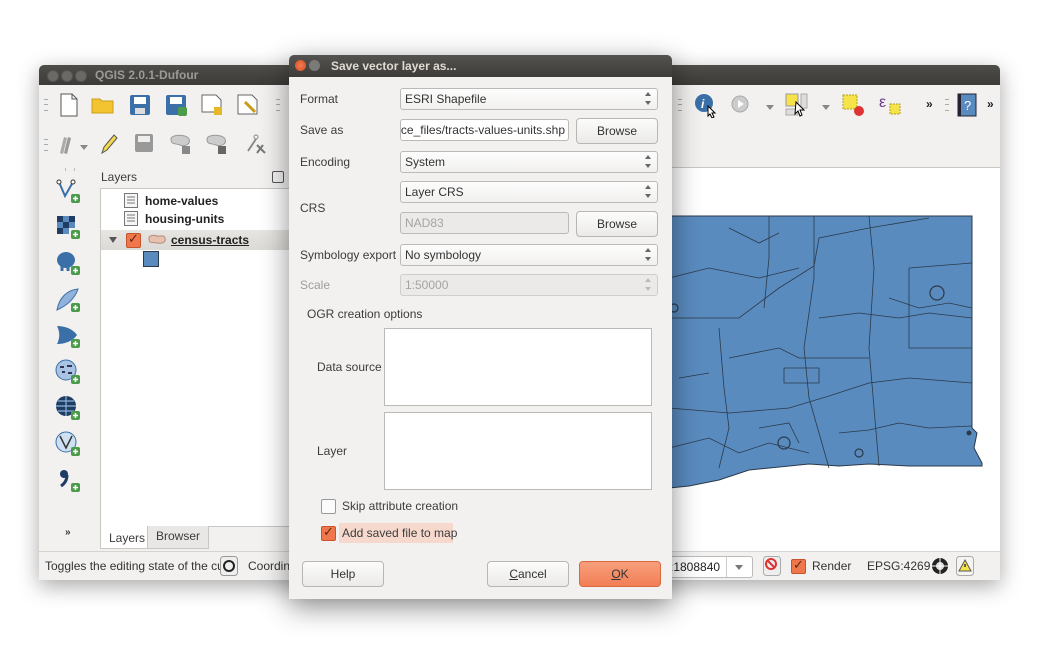 The image size is (1042, 664). Describe the element at coordinates (151, 259) in the screenshot. I see `layer-symbol-swatch` at that location.